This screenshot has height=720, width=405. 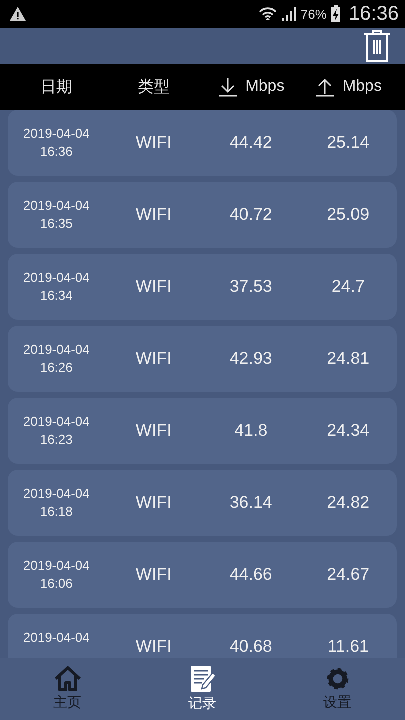 I want to click on battery-percent: 76%, so click(x=313, y=14).